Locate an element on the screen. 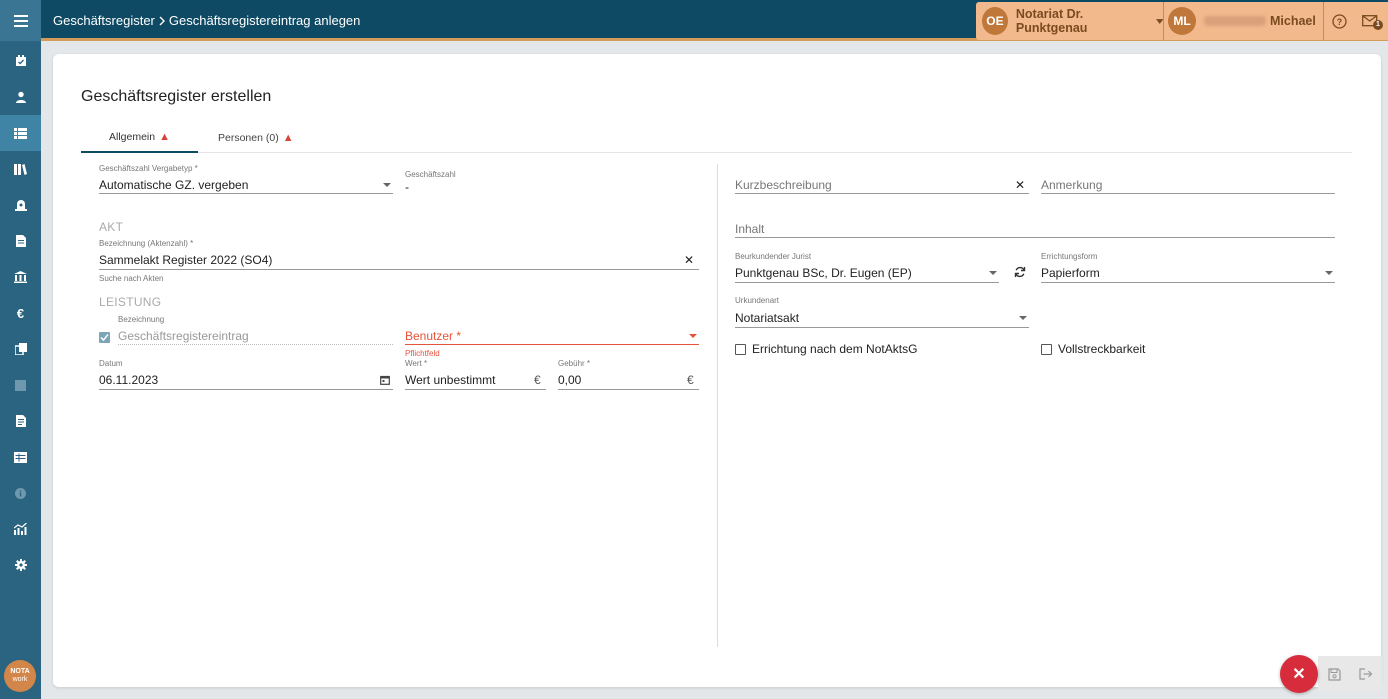 The height and width of the screenshot is (699, 1388). errichtung-value: Papierform is located at coordinates (1070, 273).